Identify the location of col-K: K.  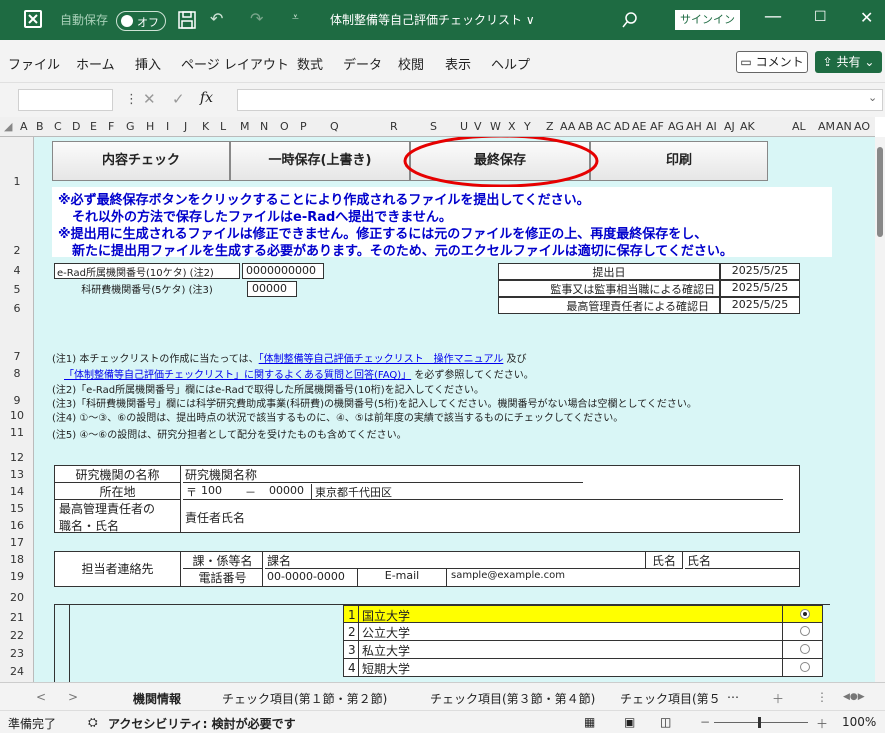
(205, 126).